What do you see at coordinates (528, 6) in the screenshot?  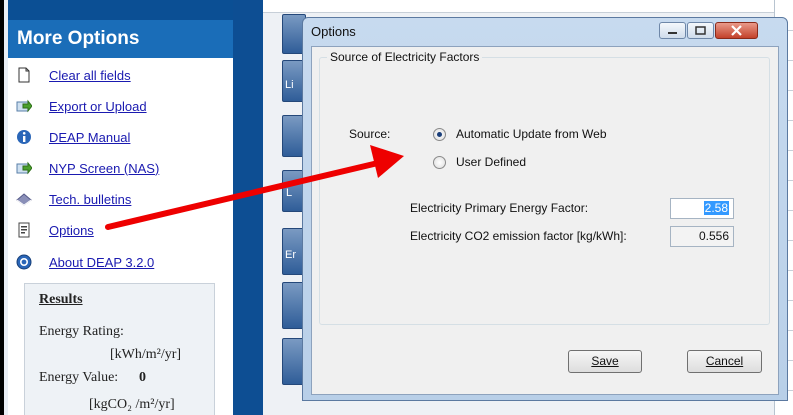 I see `background-window-titlebar` at bounding box center [528, 6].